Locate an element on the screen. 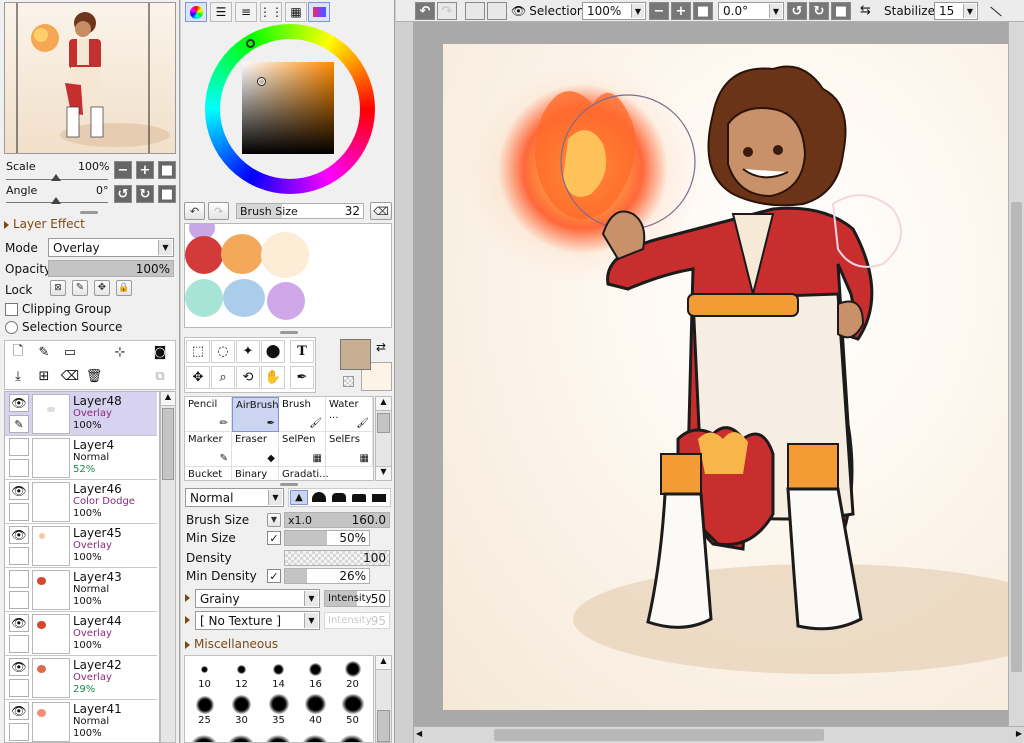 The height and width of the screenshot is (743, 1024). lock-transparency-icon: ⊠ is located at coordinates (58, 288).